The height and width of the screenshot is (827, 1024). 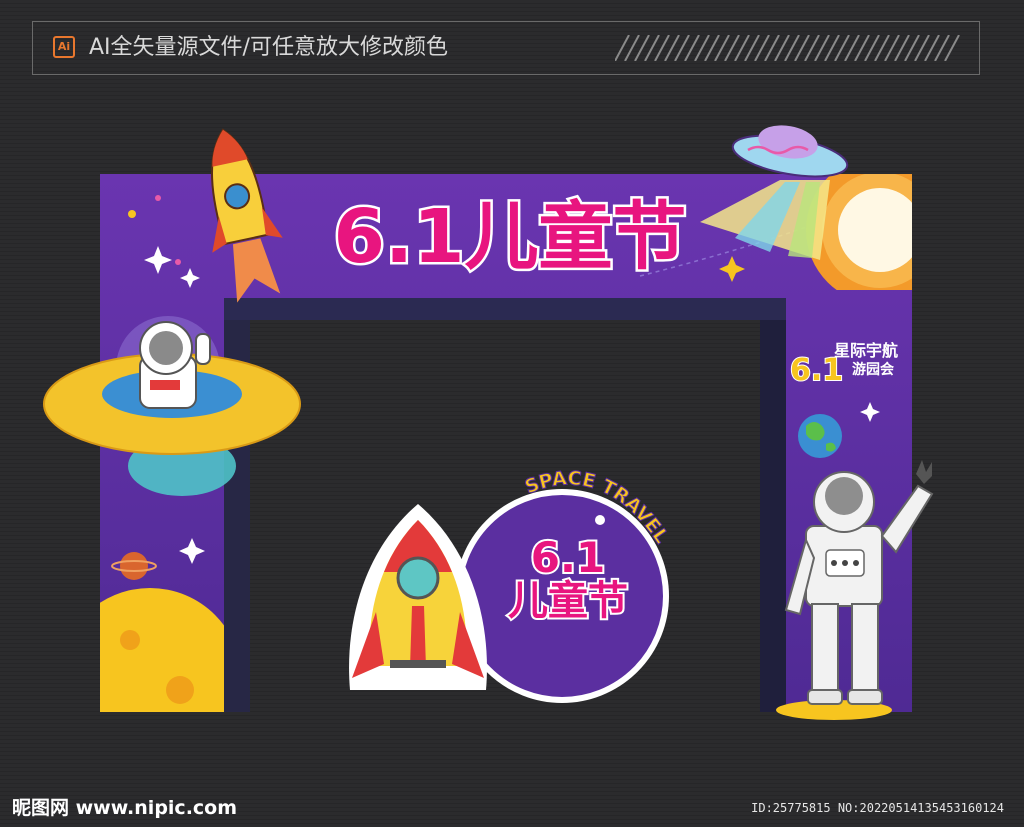 I want to click on side-badge-line2: 游园会, so click(x=873, y=369).